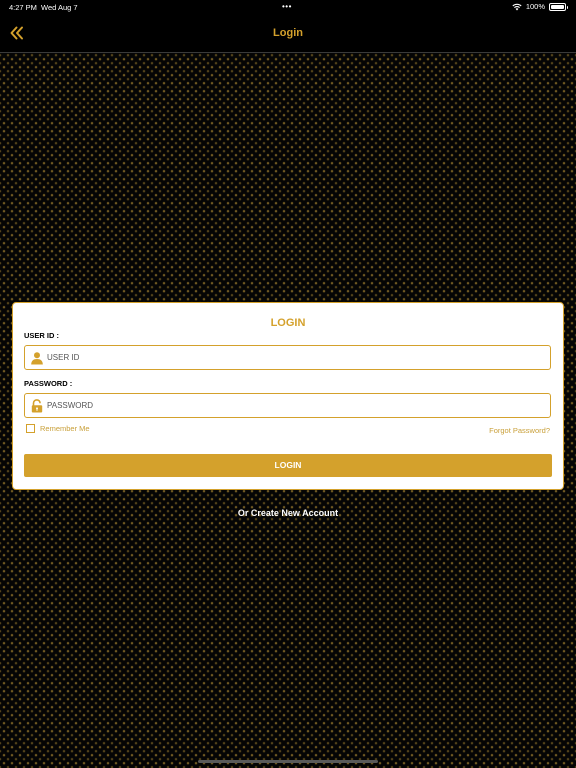 Image resolution: width=576 pixels, height=768 pixels. I want to click on multitasking-dots: •••, so click(287, 6).